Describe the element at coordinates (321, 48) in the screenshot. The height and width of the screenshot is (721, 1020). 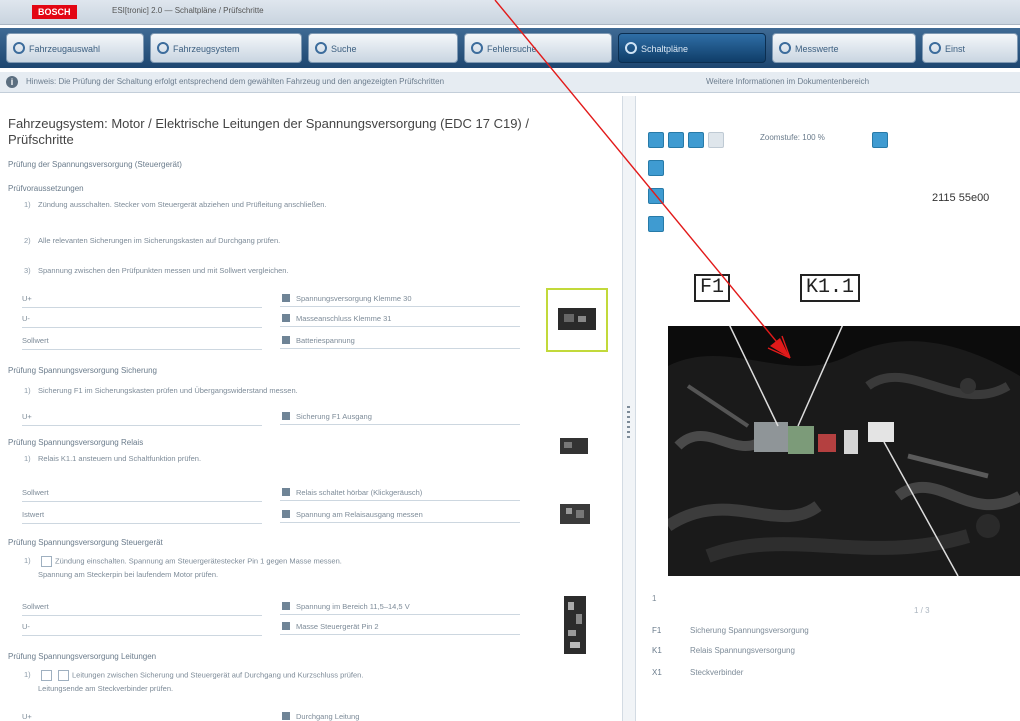
I see `search-icon` at that location.